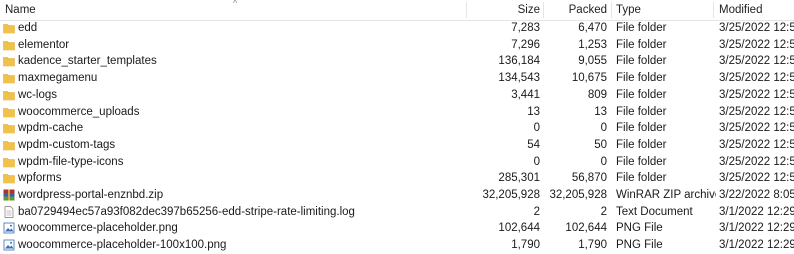 The width and height of the screenshot is (794, 254). Describe the element at coordinates (91, 195) in the screenshot. I see `file-name: wordpress-portal-enznbd.zip` at that location.